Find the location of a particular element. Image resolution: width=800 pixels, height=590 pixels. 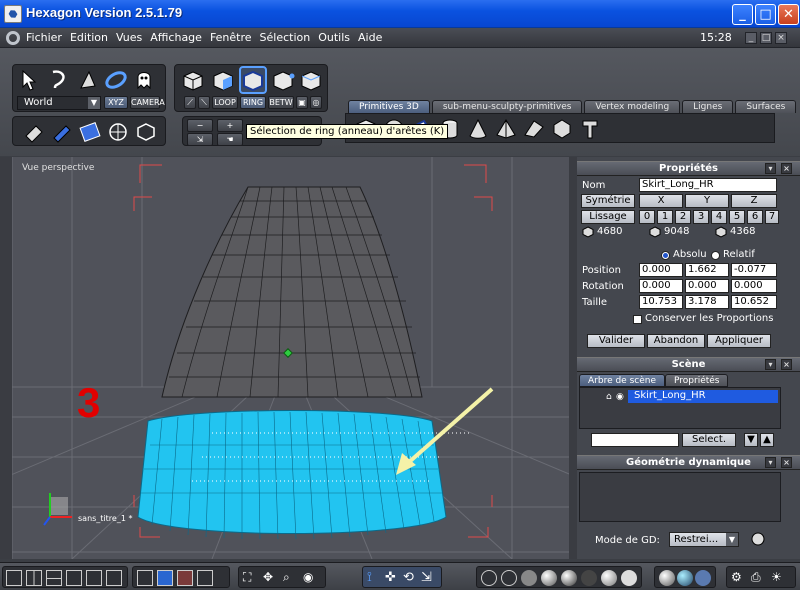

render-sphere-icon is located at coordinates (667, 578).